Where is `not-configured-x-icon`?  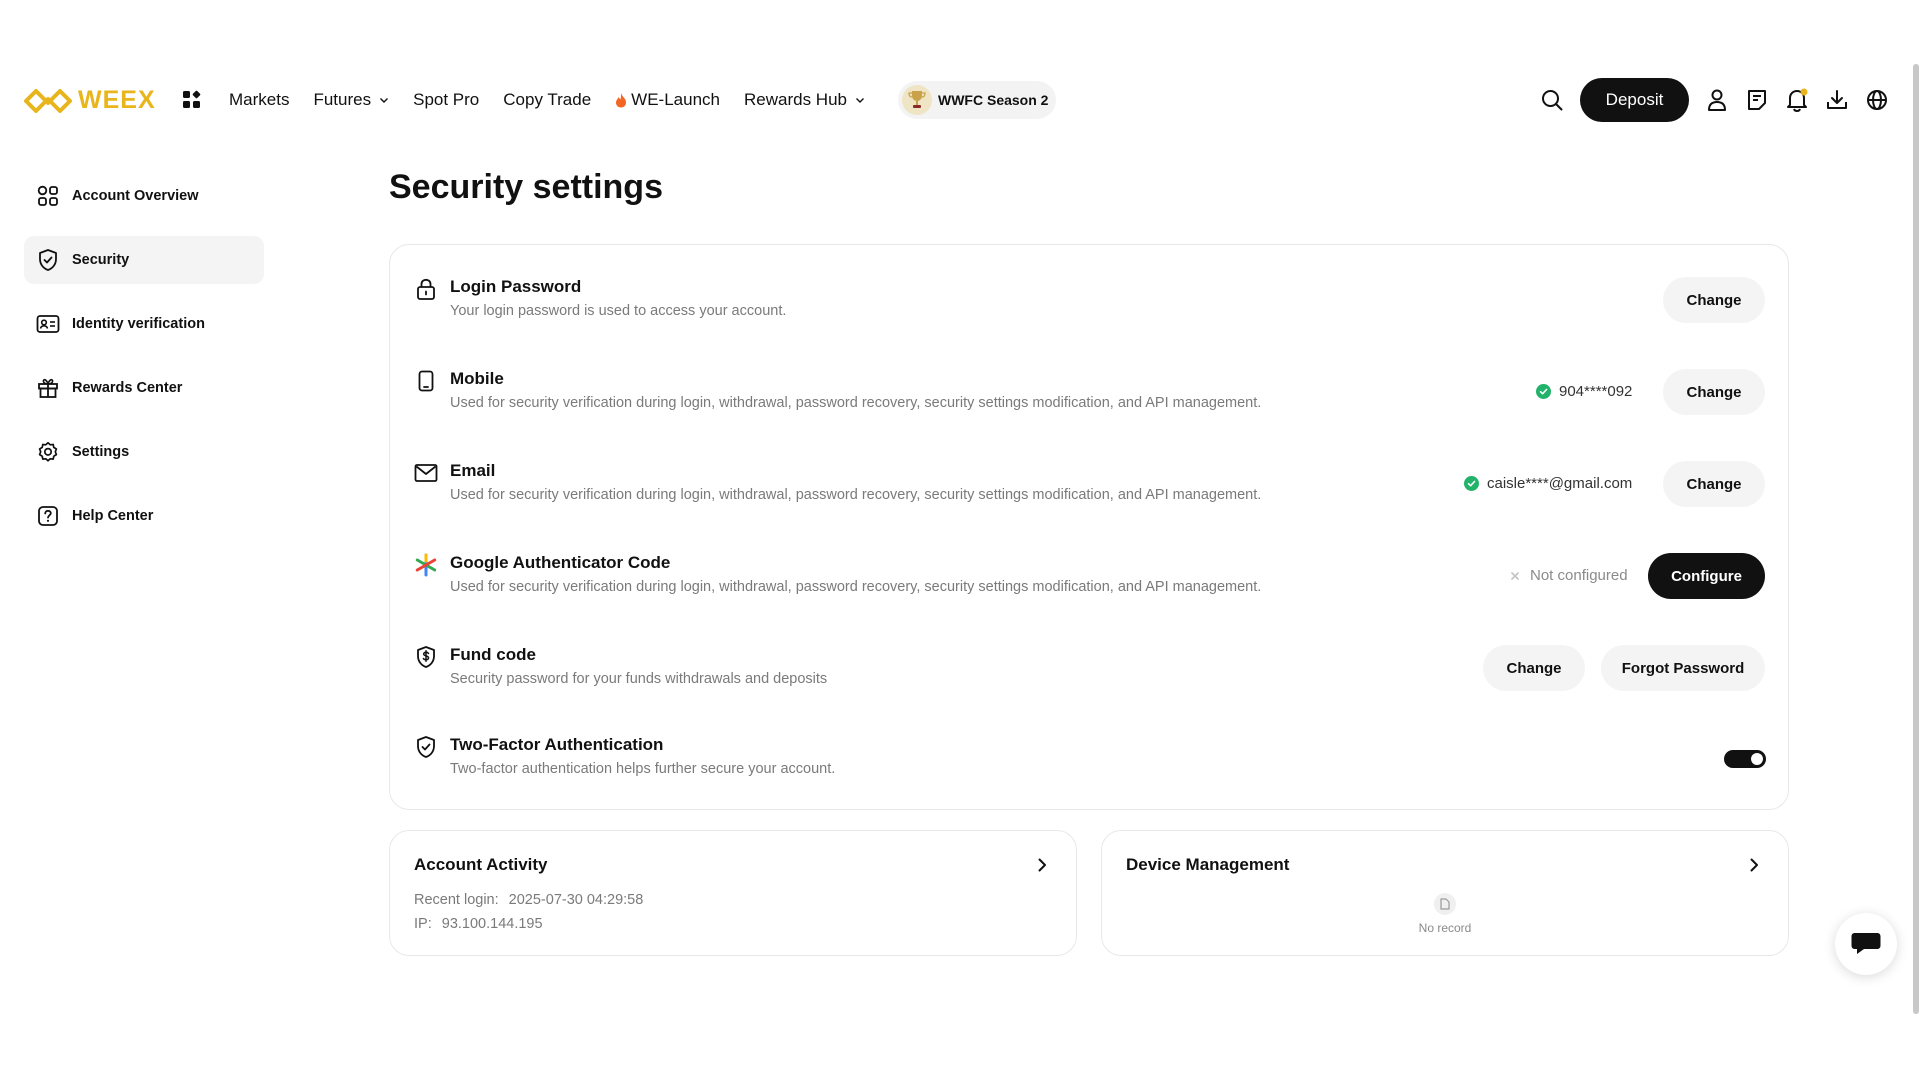
not-configured-x-icon is located at coordinates (1514, 575).